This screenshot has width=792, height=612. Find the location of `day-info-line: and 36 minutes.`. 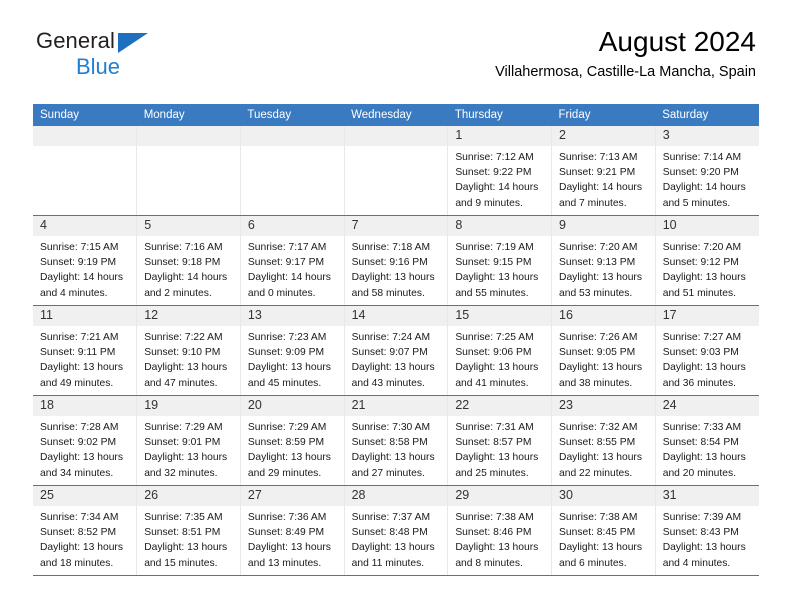

day-info-line: and 36 minutes. is located at coordinates (699, 383).